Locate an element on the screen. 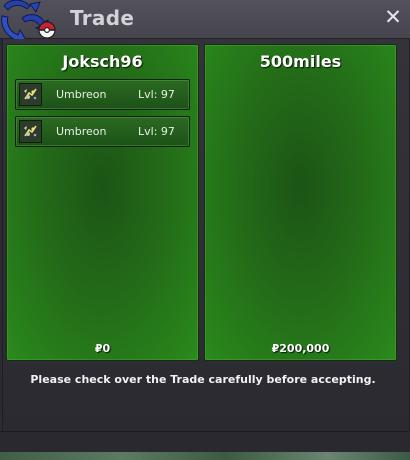 The width and height of the screenshot is (410, 460). background-scene is located at coordinates (205, 456).